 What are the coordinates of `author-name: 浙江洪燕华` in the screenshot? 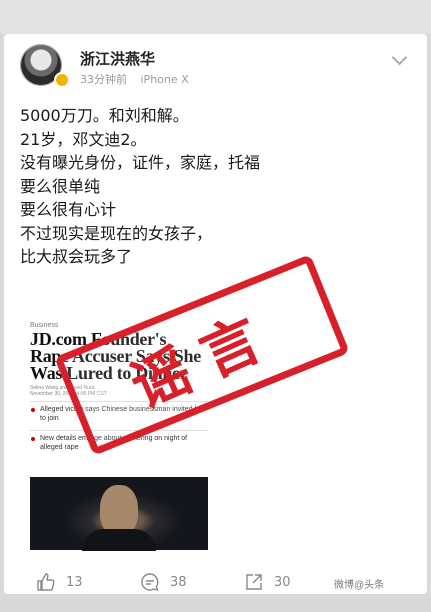 It's located at (117, 58).